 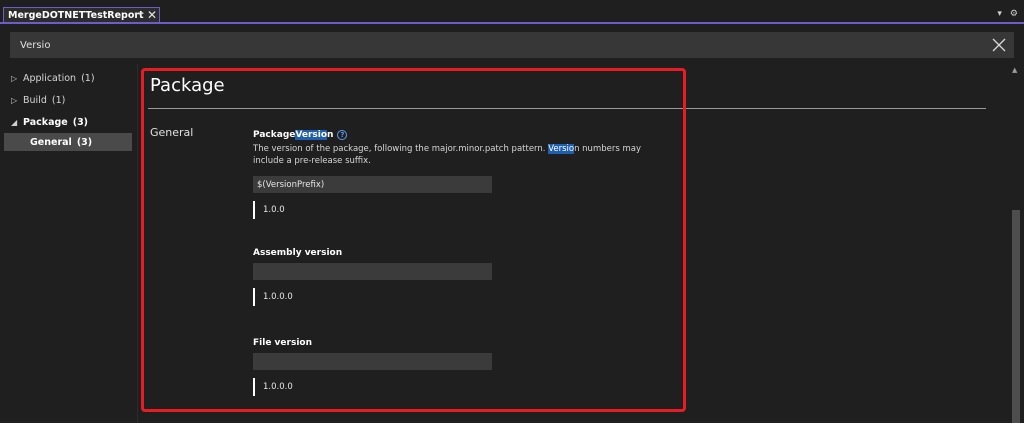 I want to click on package-version-input, so click(x=372, y=184).